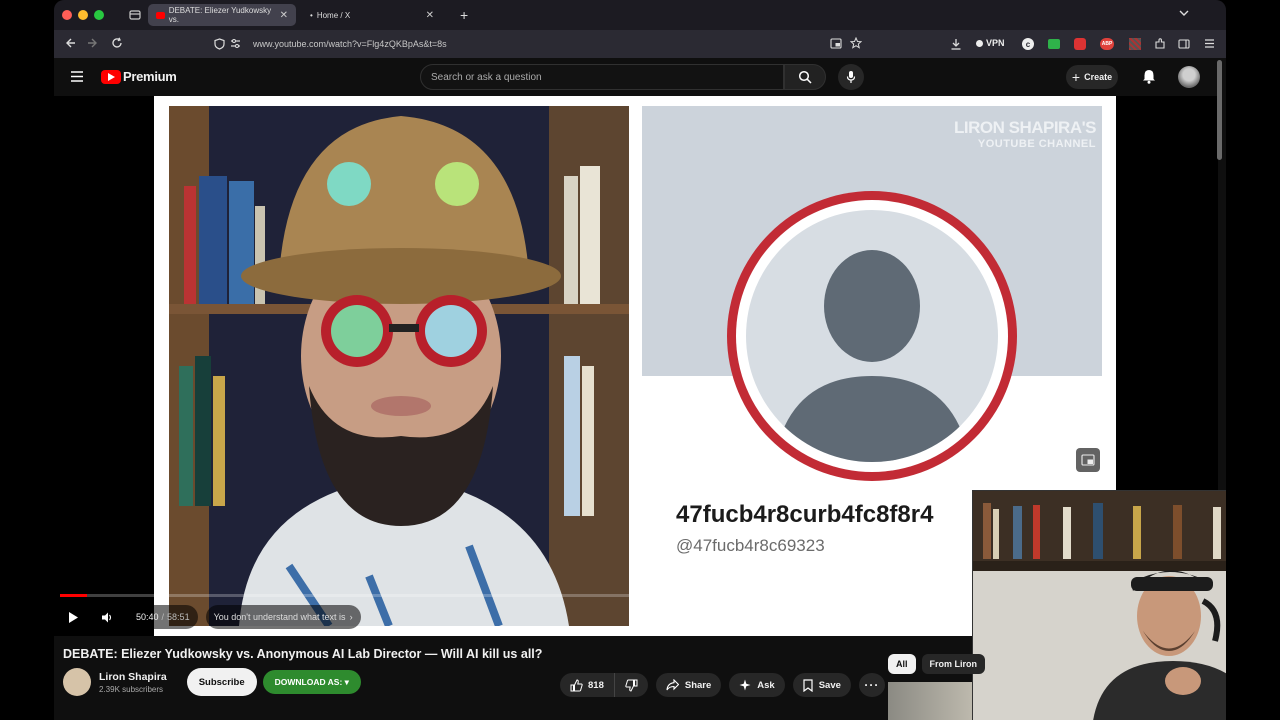 Image resolution: width=1280 pixels, height=720 pixels. Describe the element at coordinates (956, 44) in the screenshot. I see `download-icon` at that location.